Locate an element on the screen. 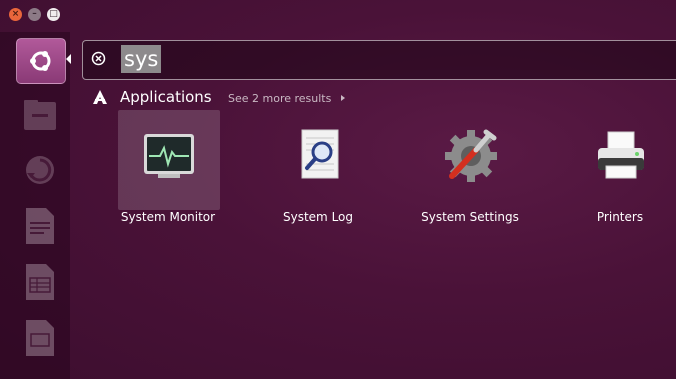 This screenshot has width=676, height=379. search-field is located at coordinates (379, 60).